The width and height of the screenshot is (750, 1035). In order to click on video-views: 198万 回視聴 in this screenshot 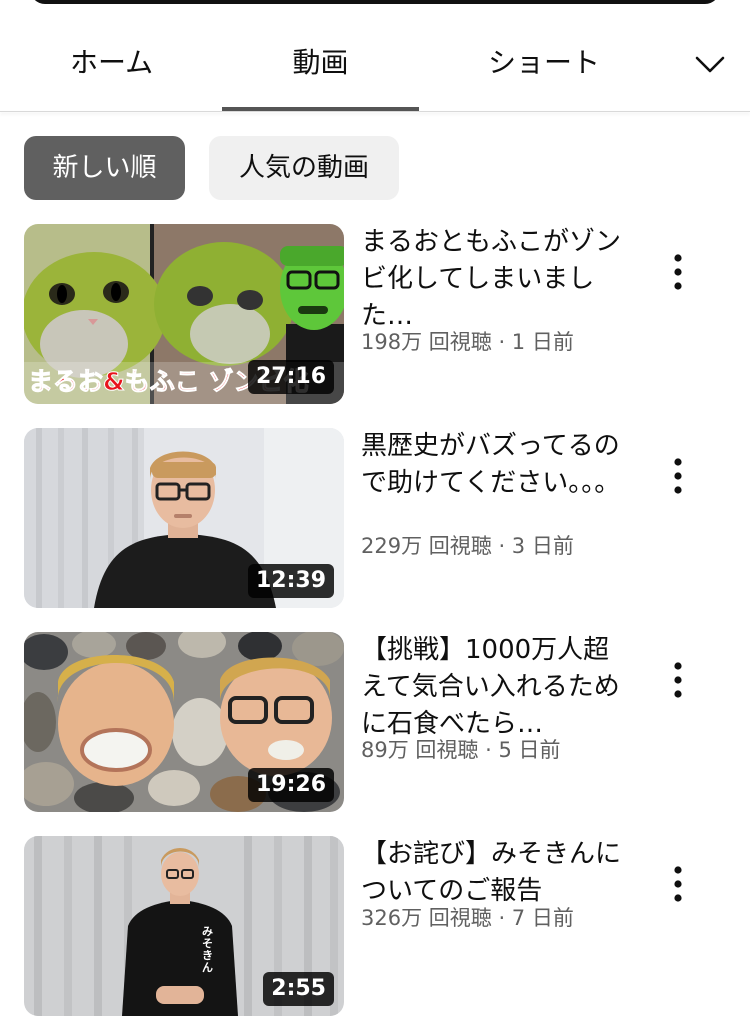, I will do `click(426, 342)`.